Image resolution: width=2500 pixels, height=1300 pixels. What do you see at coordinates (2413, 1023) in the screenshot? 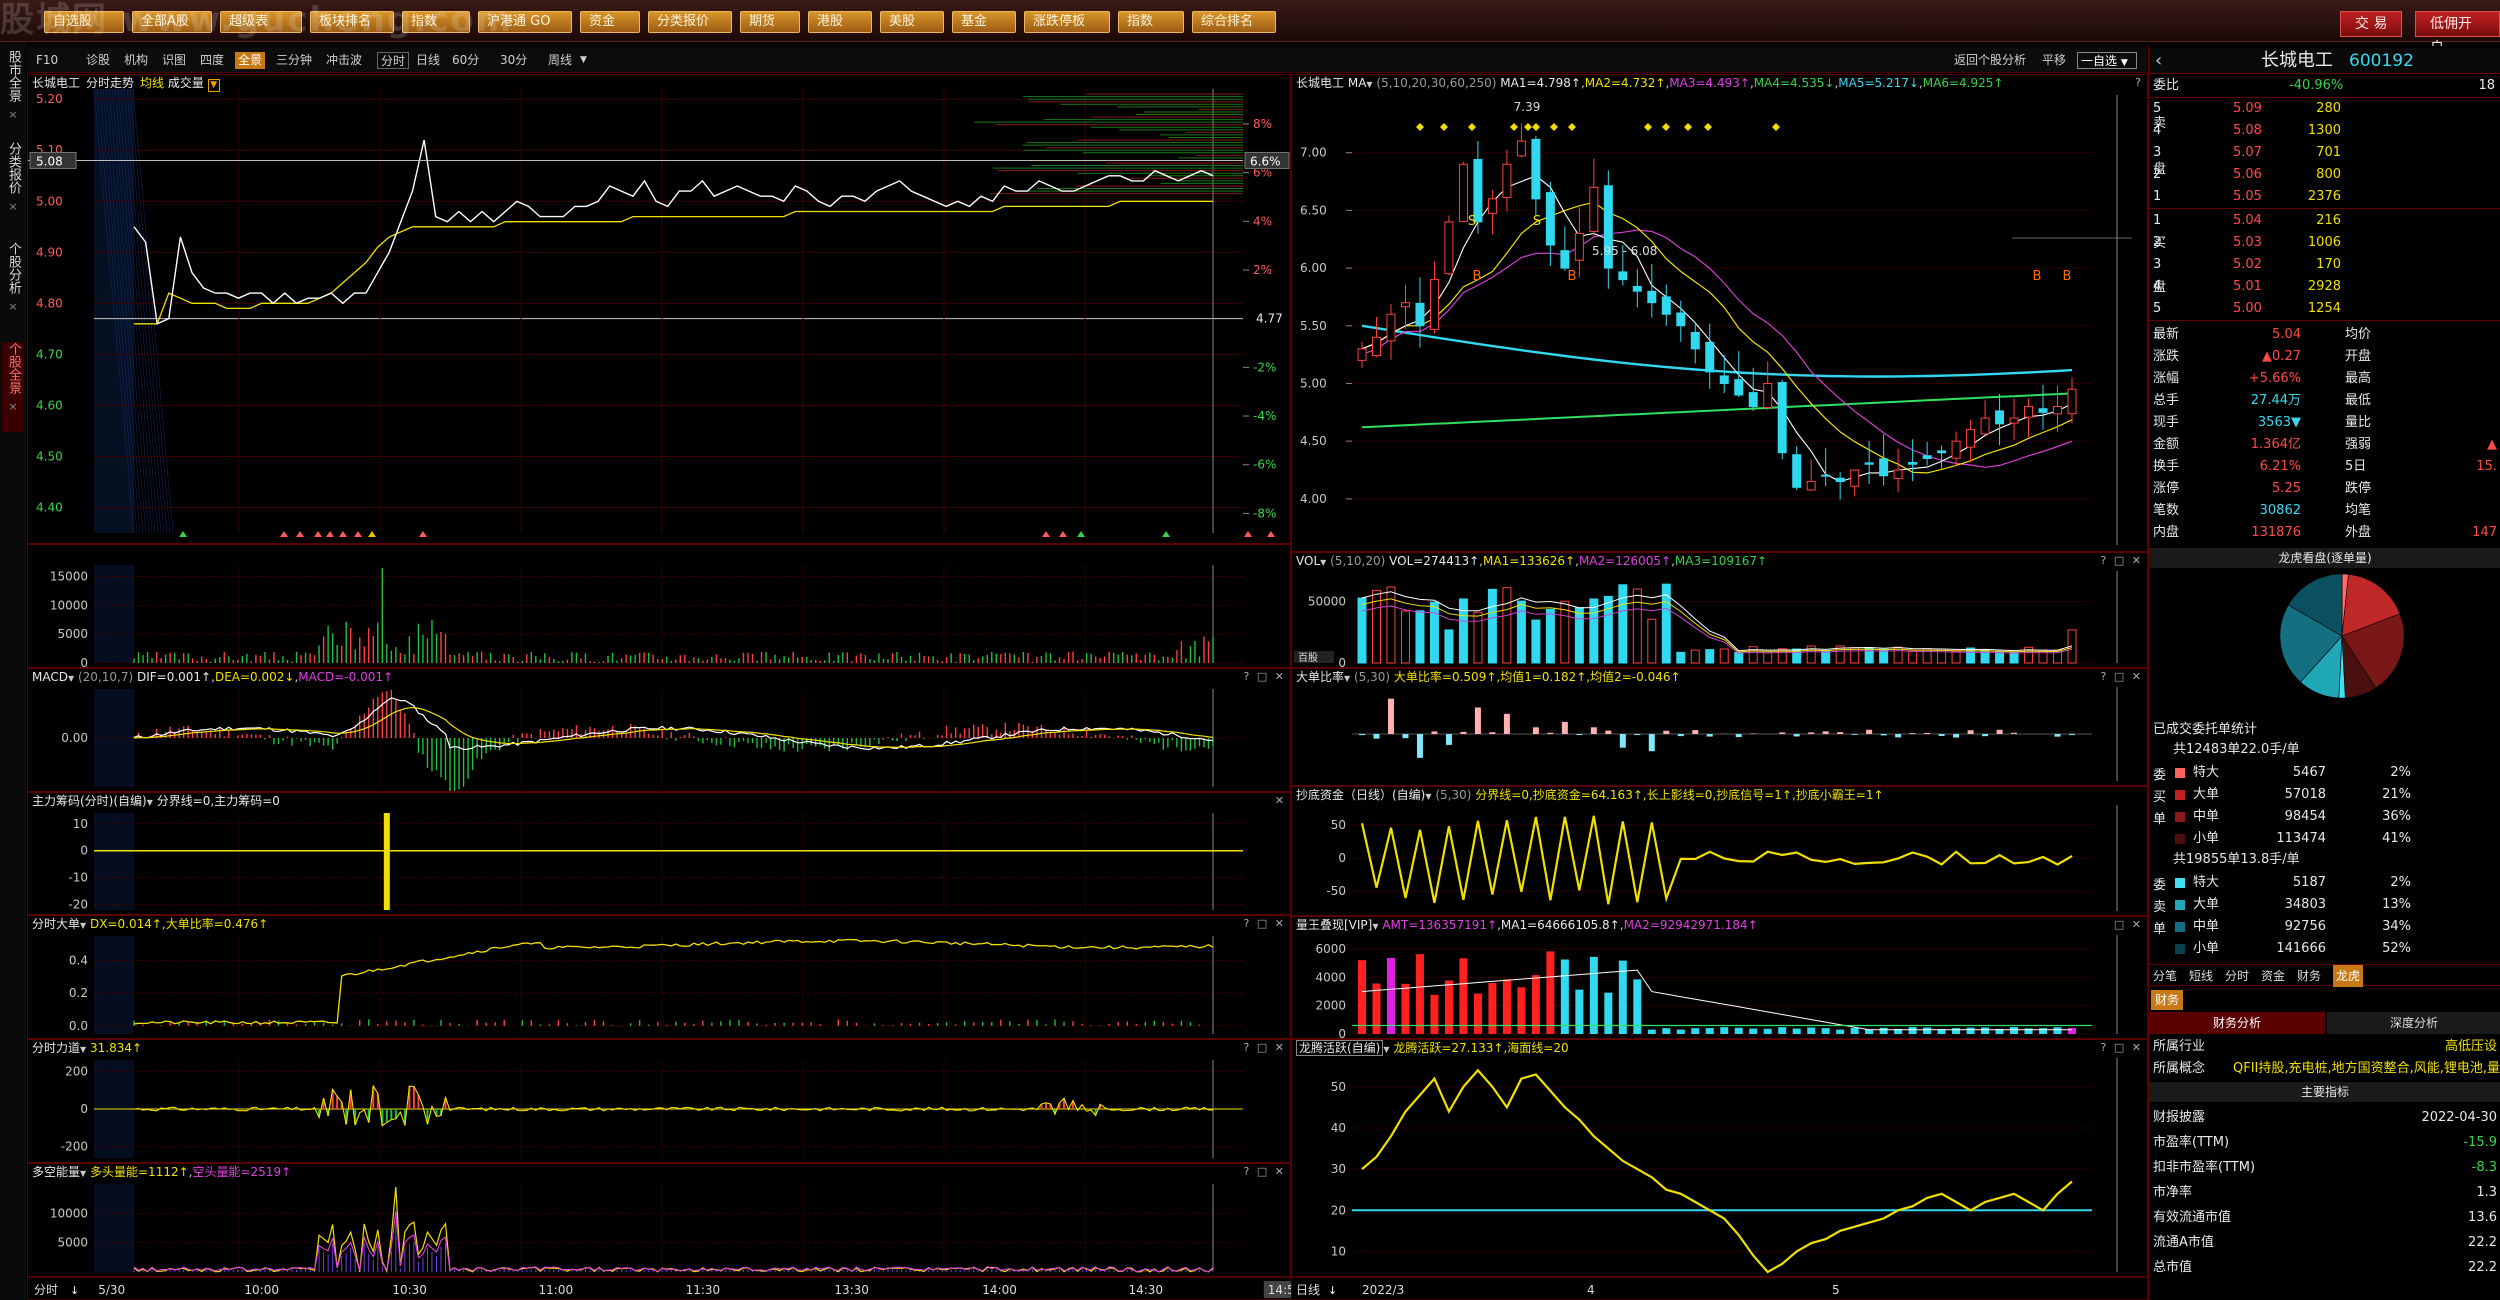
I see `deep-analysis-tab: 深度分析` at bounding box center [2413, 1023].